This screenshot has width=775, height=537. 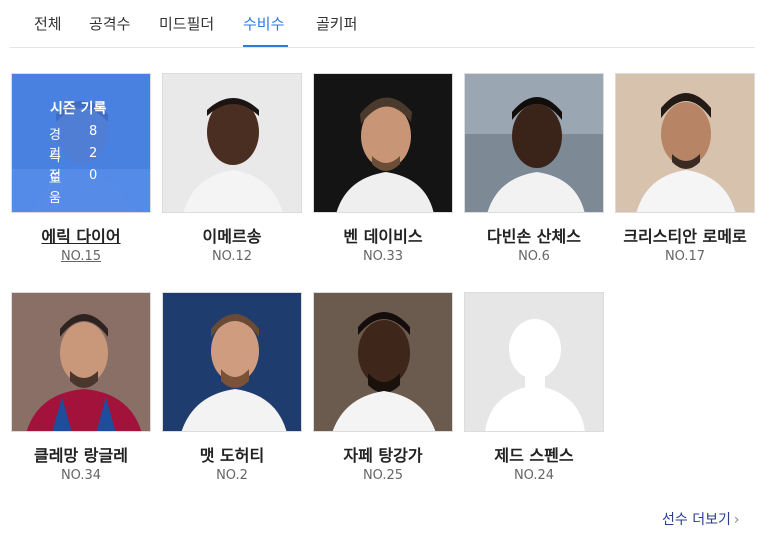 What do you see at coordinates (81, 454) in the screenshot?
I see `player-name: 클레망 랑글레` at bounding box center [81, 454].